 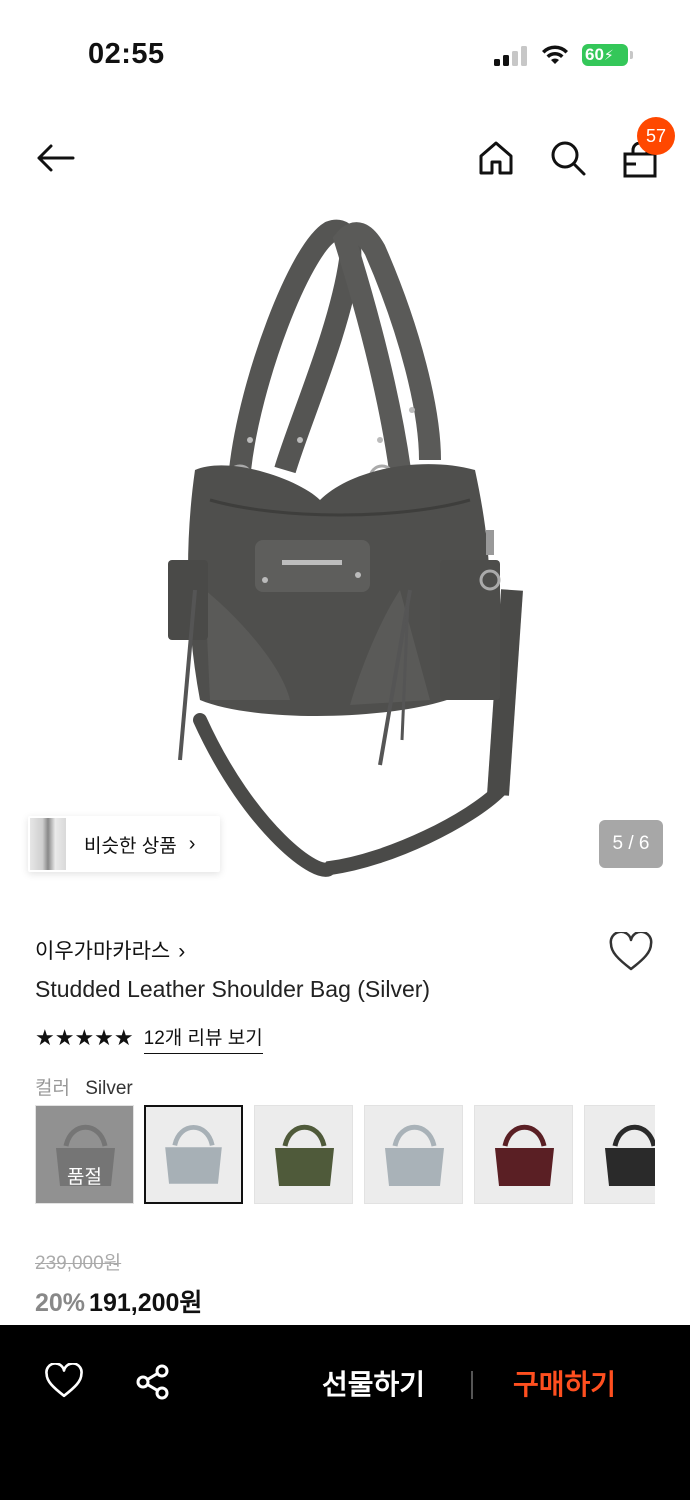 I want to click on search-button, so click(x=568, y=158).